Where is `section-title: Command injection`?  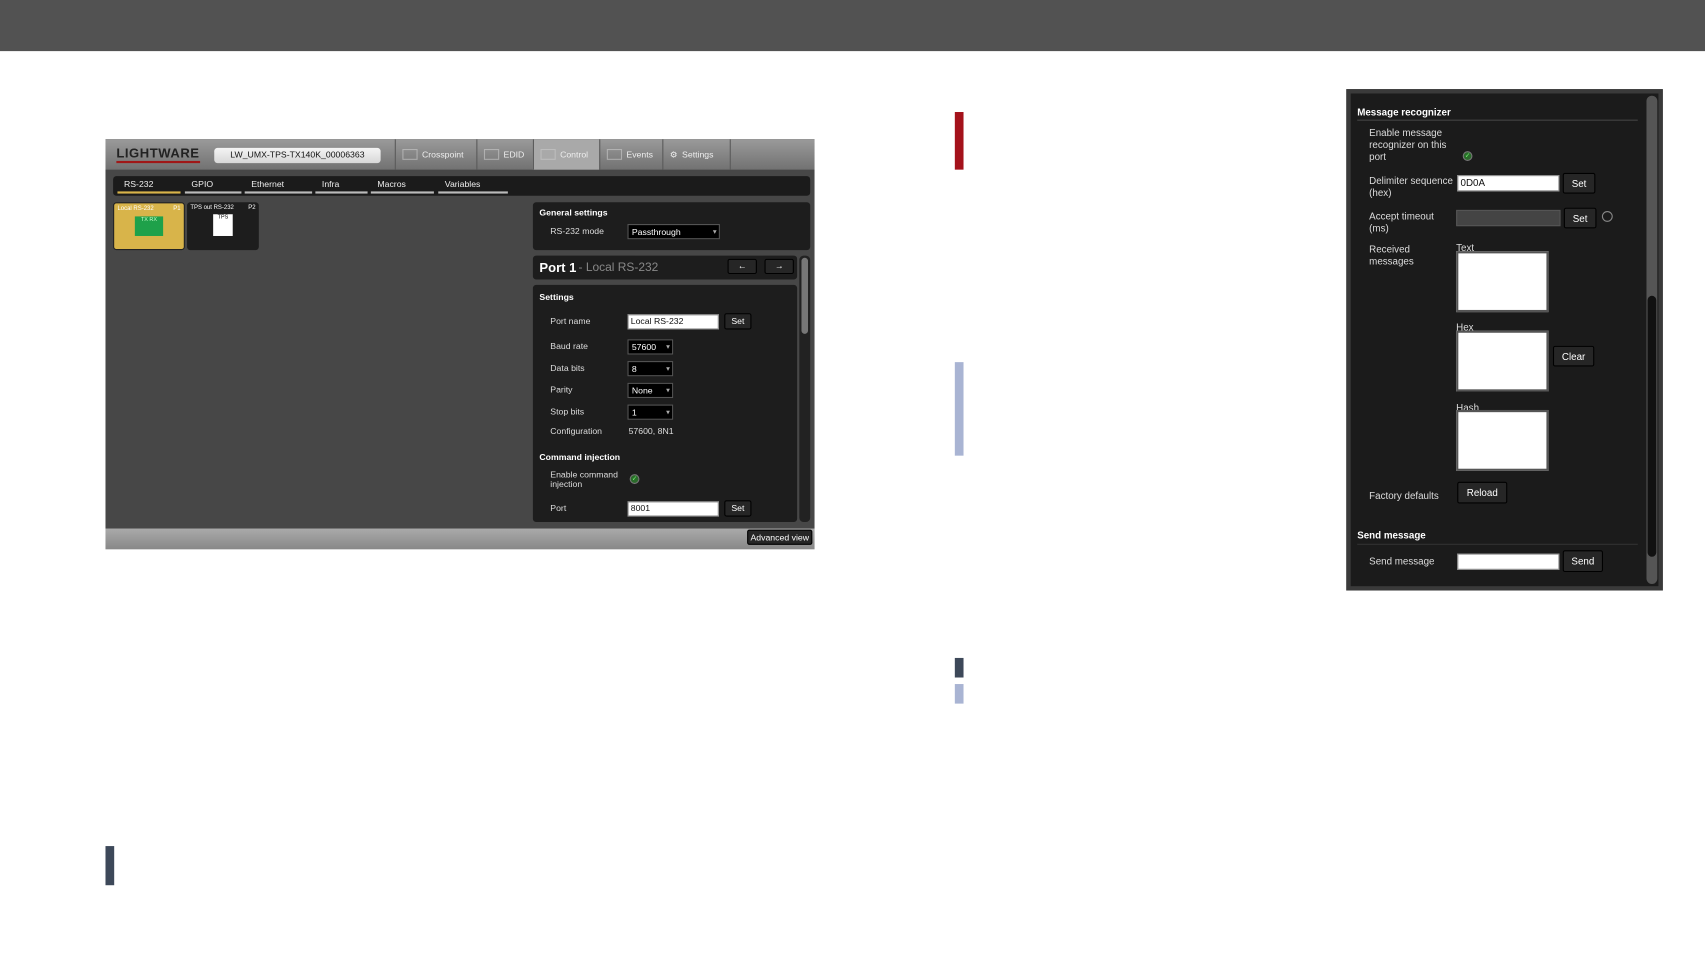 section-title: Command injection is located at coordinates (580, 457).